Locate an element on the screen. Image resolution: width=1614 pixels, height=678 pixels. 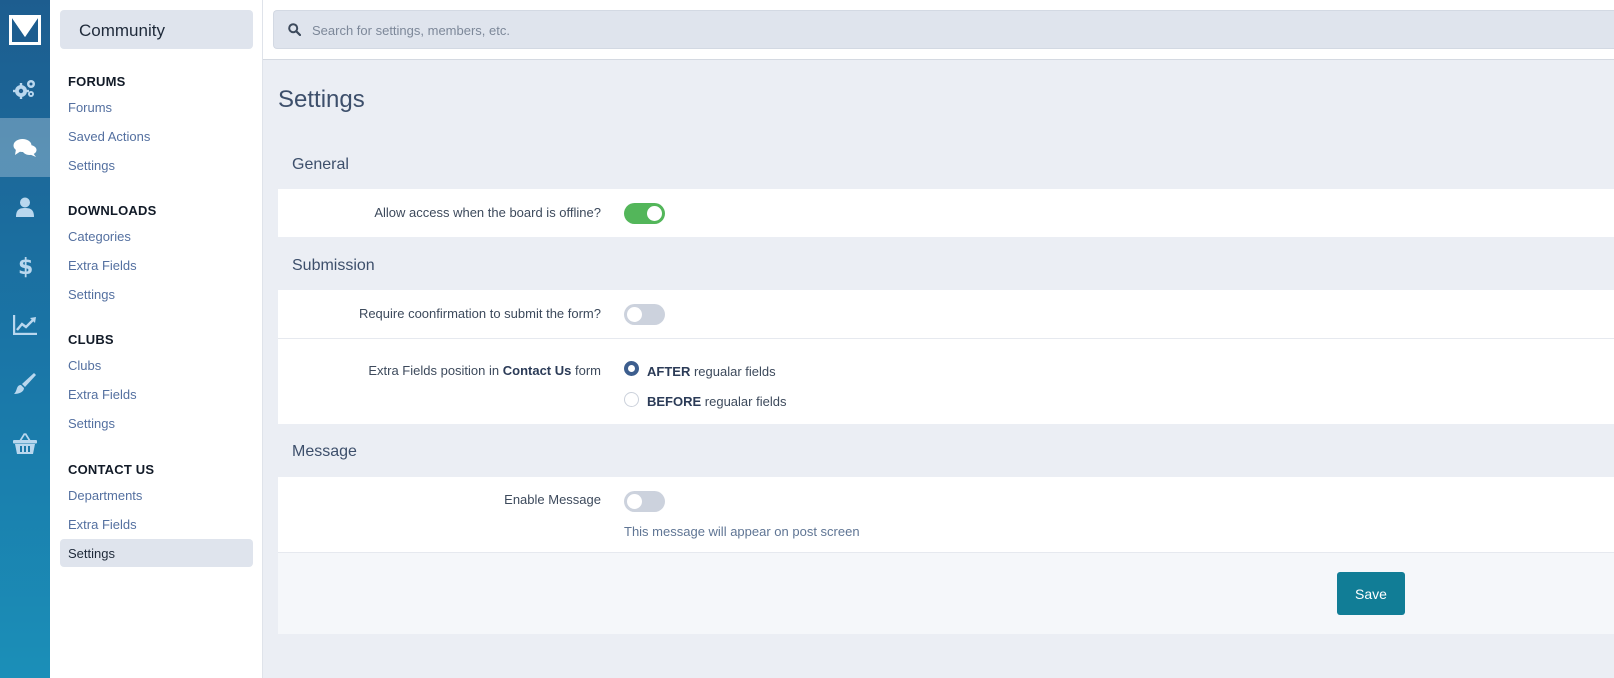
user-icon is located at coordinates (25, 207).